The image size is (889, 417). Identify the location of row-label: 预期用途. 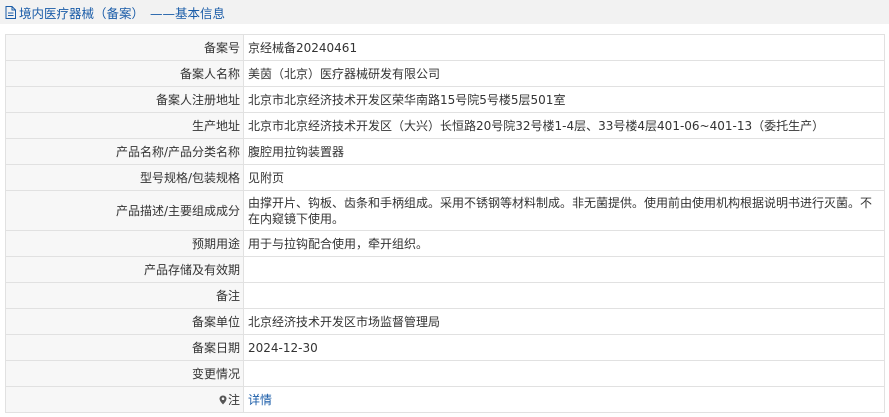
(124, 243).